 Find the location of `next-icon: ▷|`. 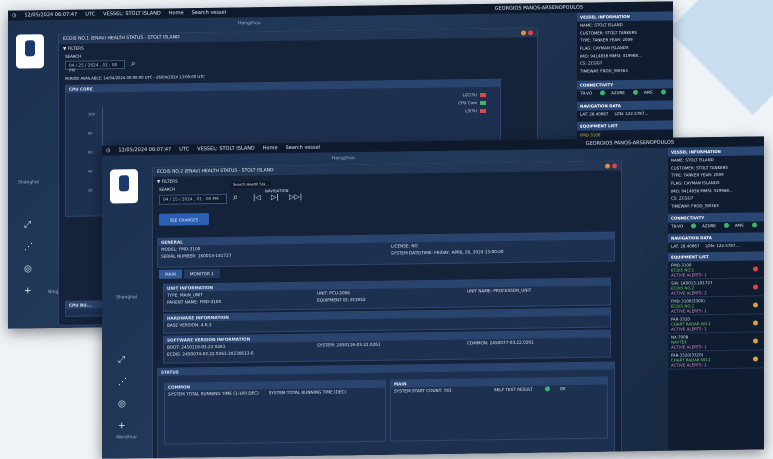

next-icon: ▷| is located at coordinates (275, 197).